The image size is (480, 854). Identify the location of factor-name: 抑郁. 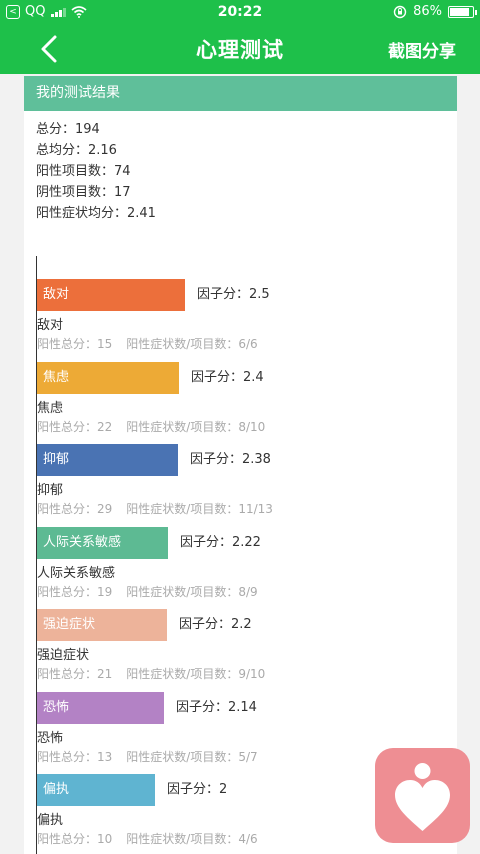
(50, 490).